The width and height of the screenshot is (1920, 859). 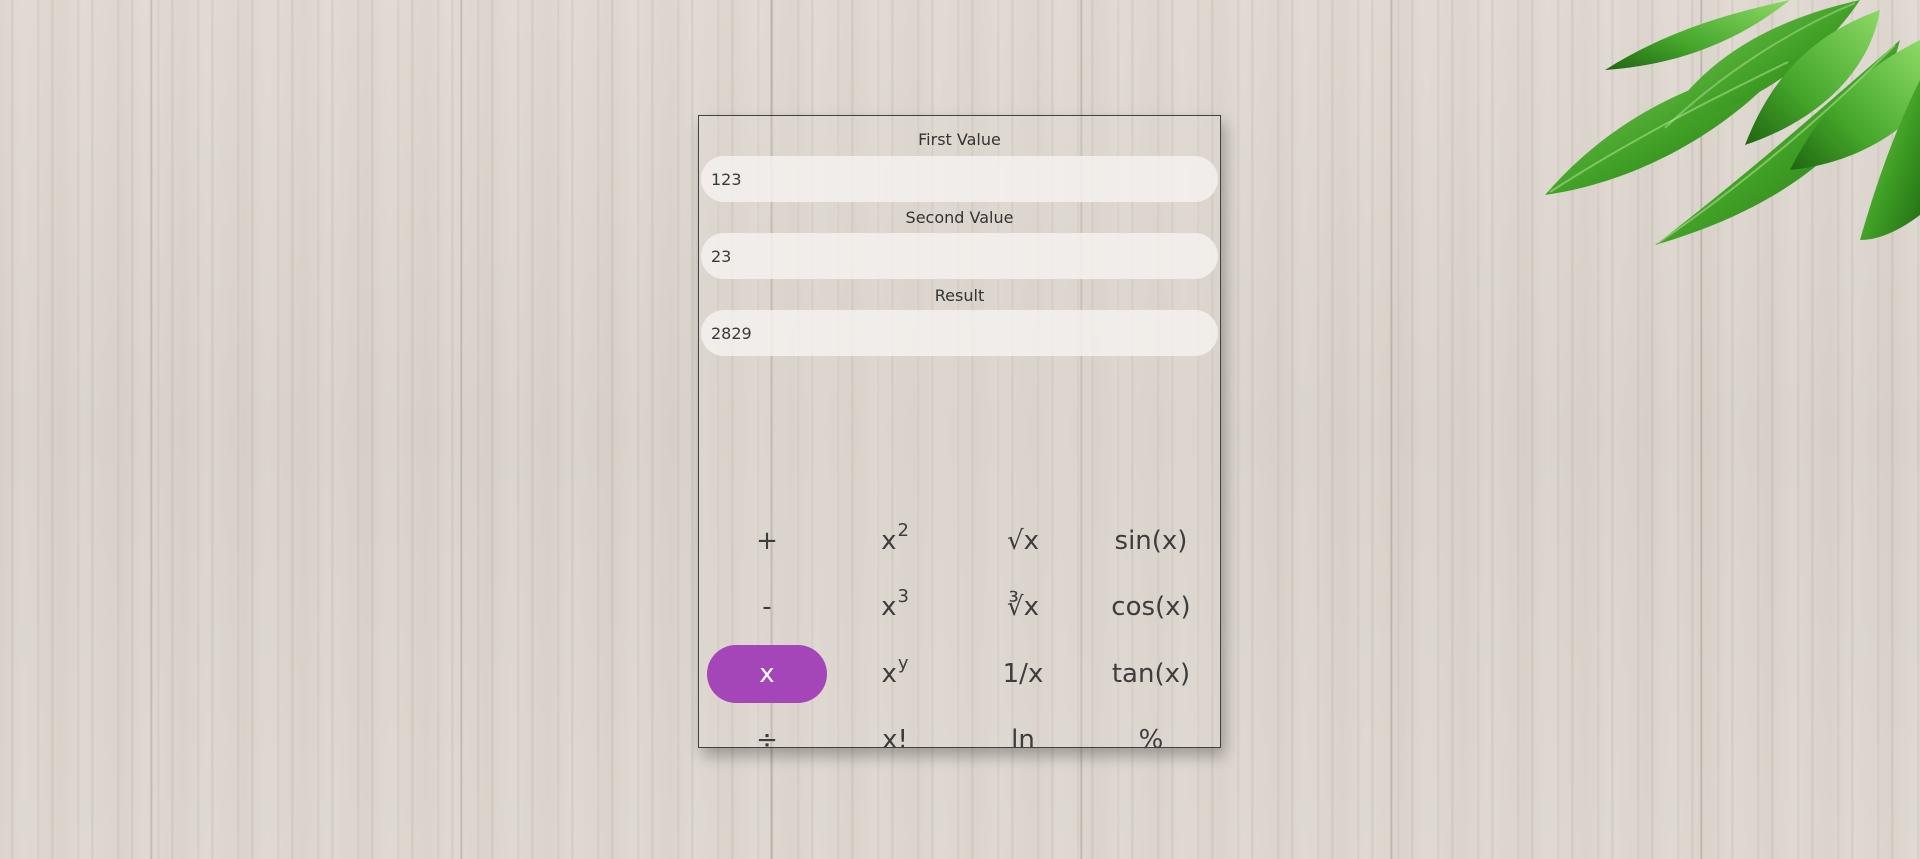 I want to click on factorial-button: x!, so click(x=895, y=740).